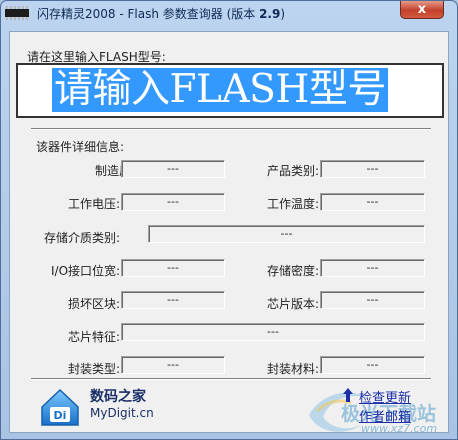 This screenshot has width=458, height=440. I want to click on package-type-label: 封装类型:, so click(94, 369).